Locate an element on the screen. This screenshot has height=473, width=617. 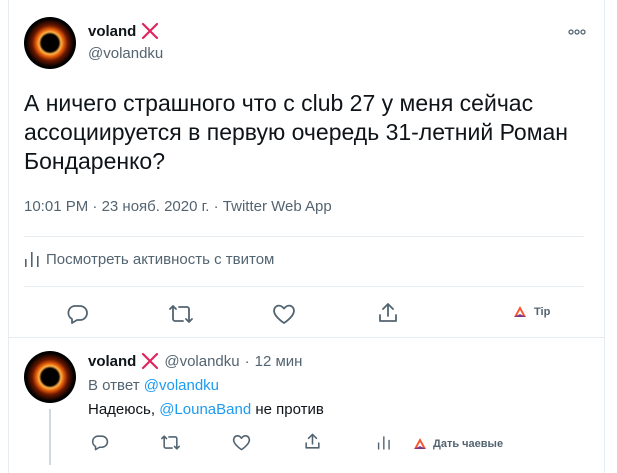
reply-to-handle-link: @volandku is located at coordinates (181, 385).